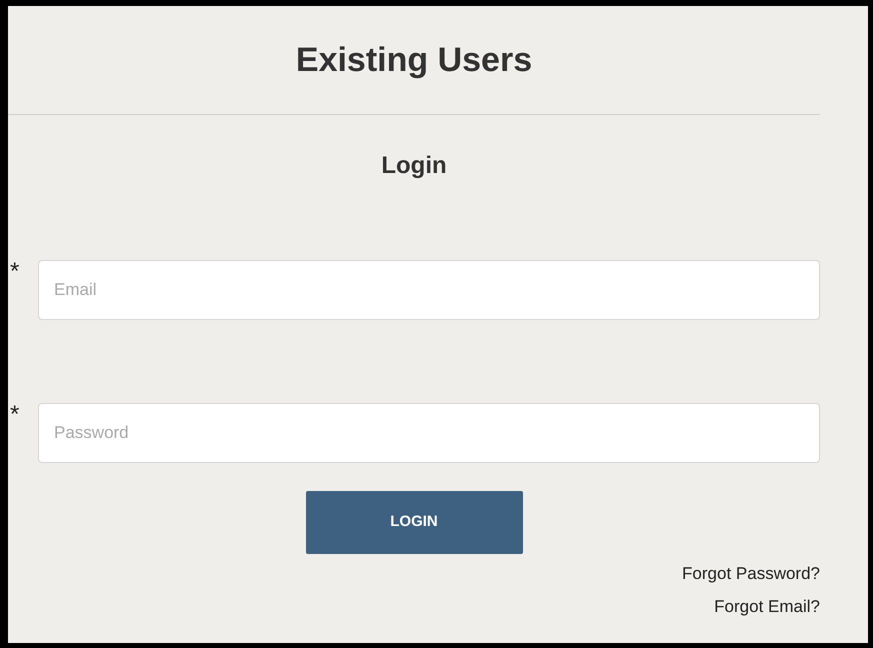 The image size is (873, 648). I want to click on forgot-link: Forgot Email?, so click(767, 607).